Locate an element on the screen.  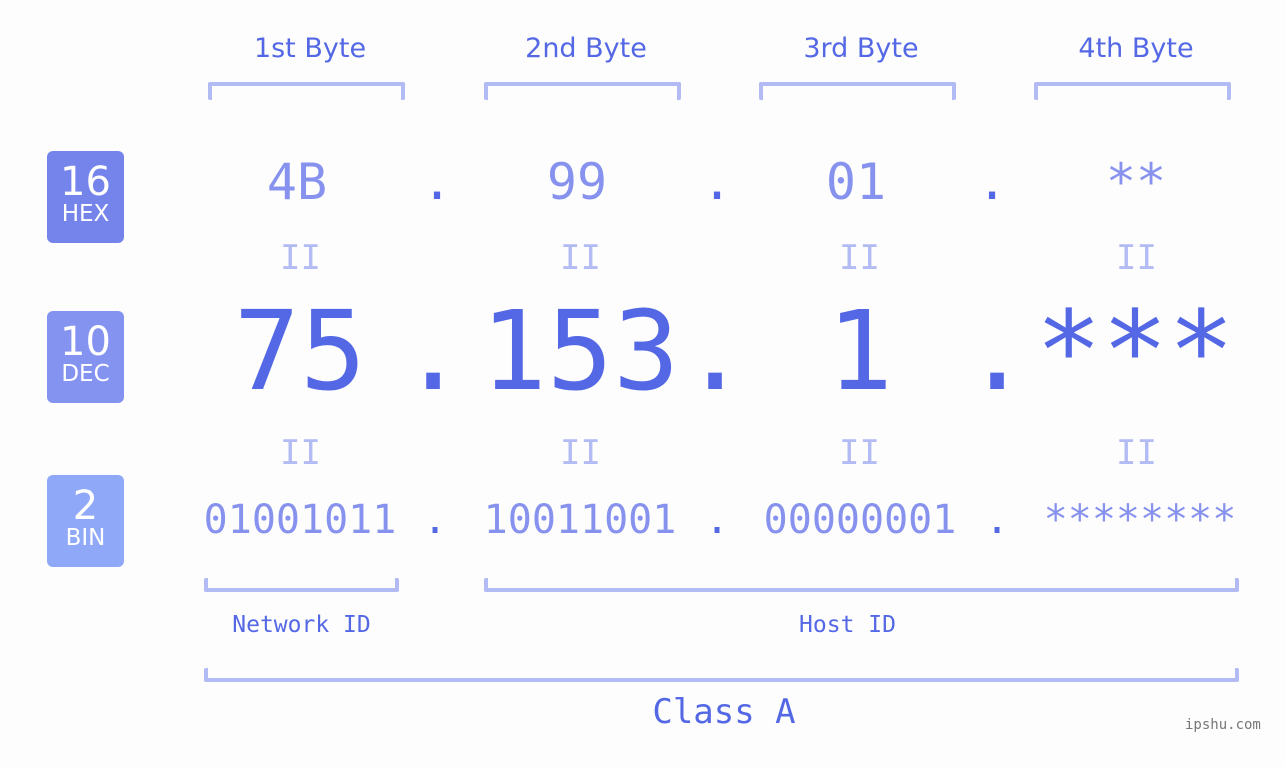
bin-badge: 2 BIN is located at coordinates (85, 521).